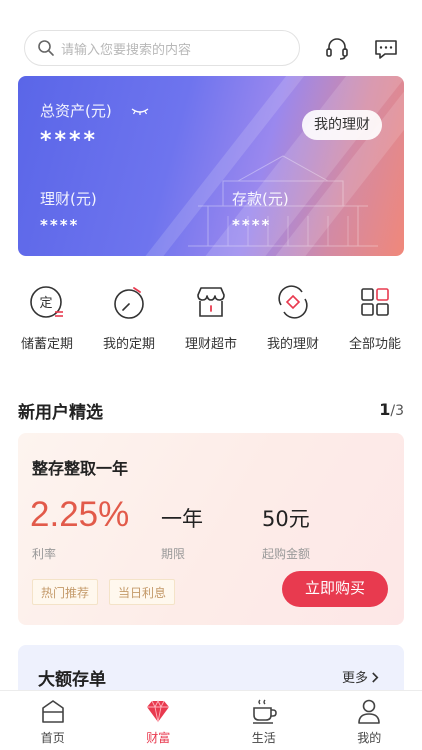 Image resolution: width=422 pixels, height=750 pixels. What do you see at coordinates (354, 678) in the screenshot?
I see `more-label: 更多` at bounding box center [354, 678].